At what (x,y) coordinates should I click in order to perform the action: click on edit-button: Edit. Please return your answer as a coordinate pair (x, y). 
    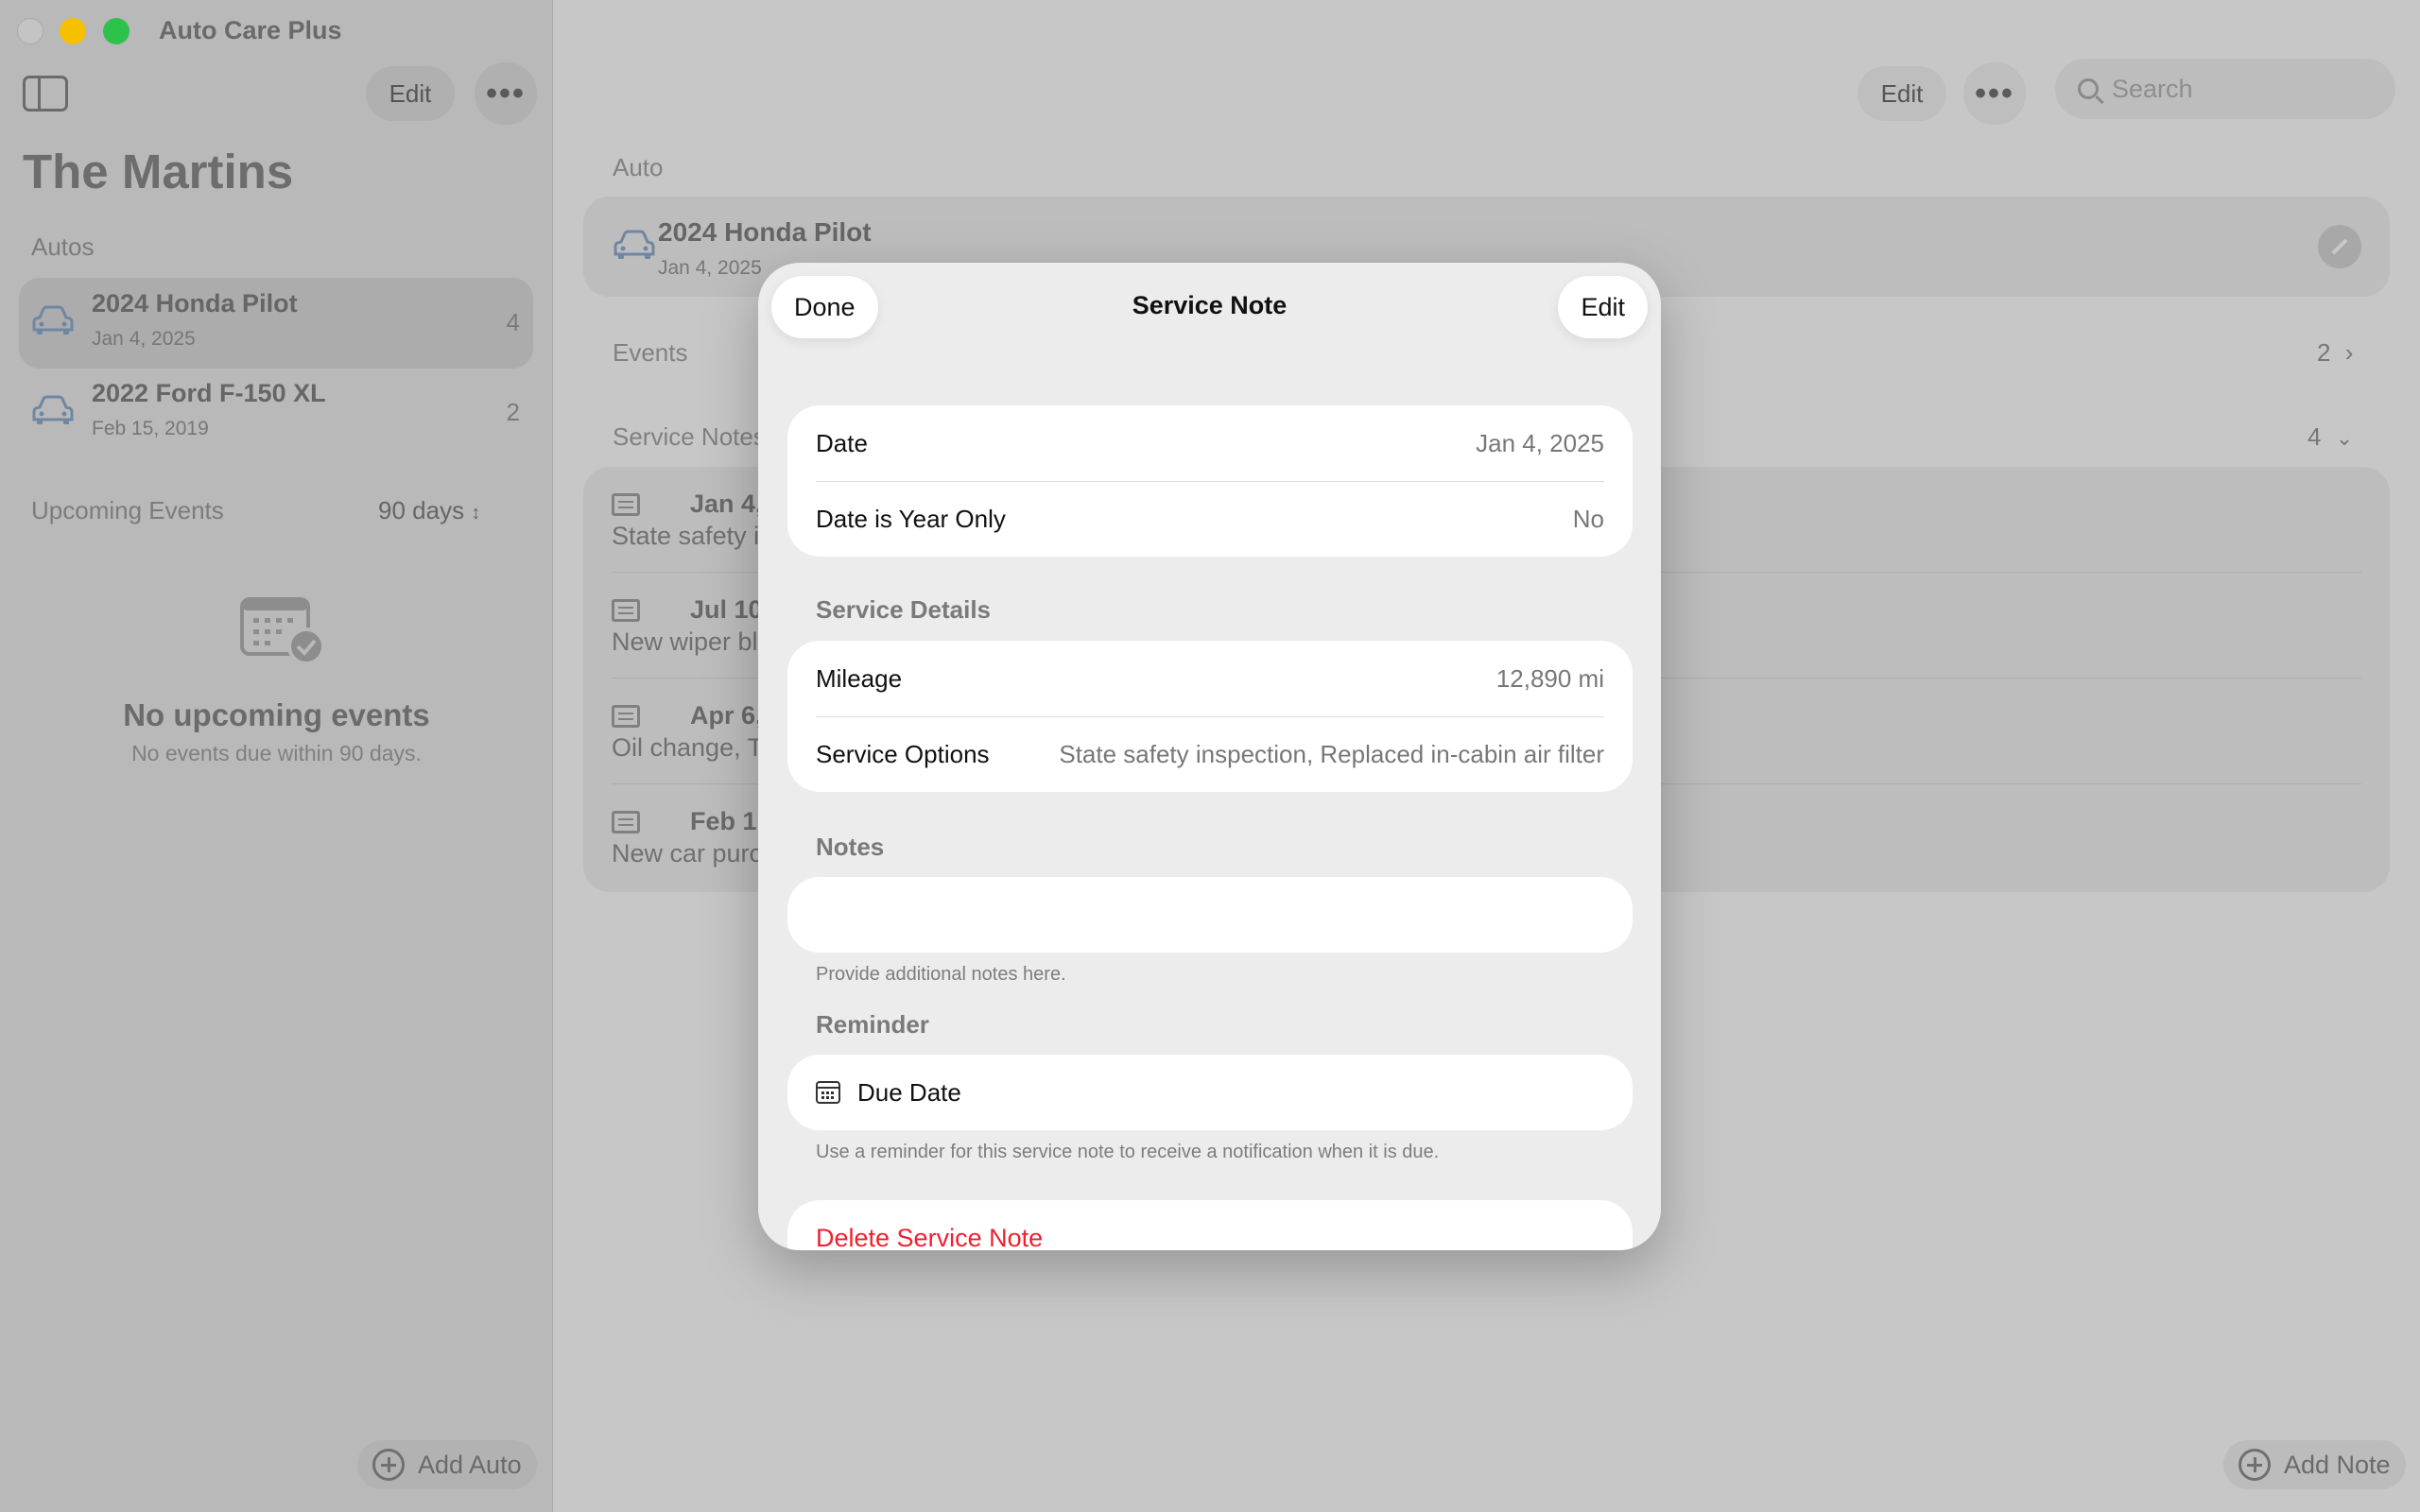
    Looking at the image, I should click on (1603, 307).